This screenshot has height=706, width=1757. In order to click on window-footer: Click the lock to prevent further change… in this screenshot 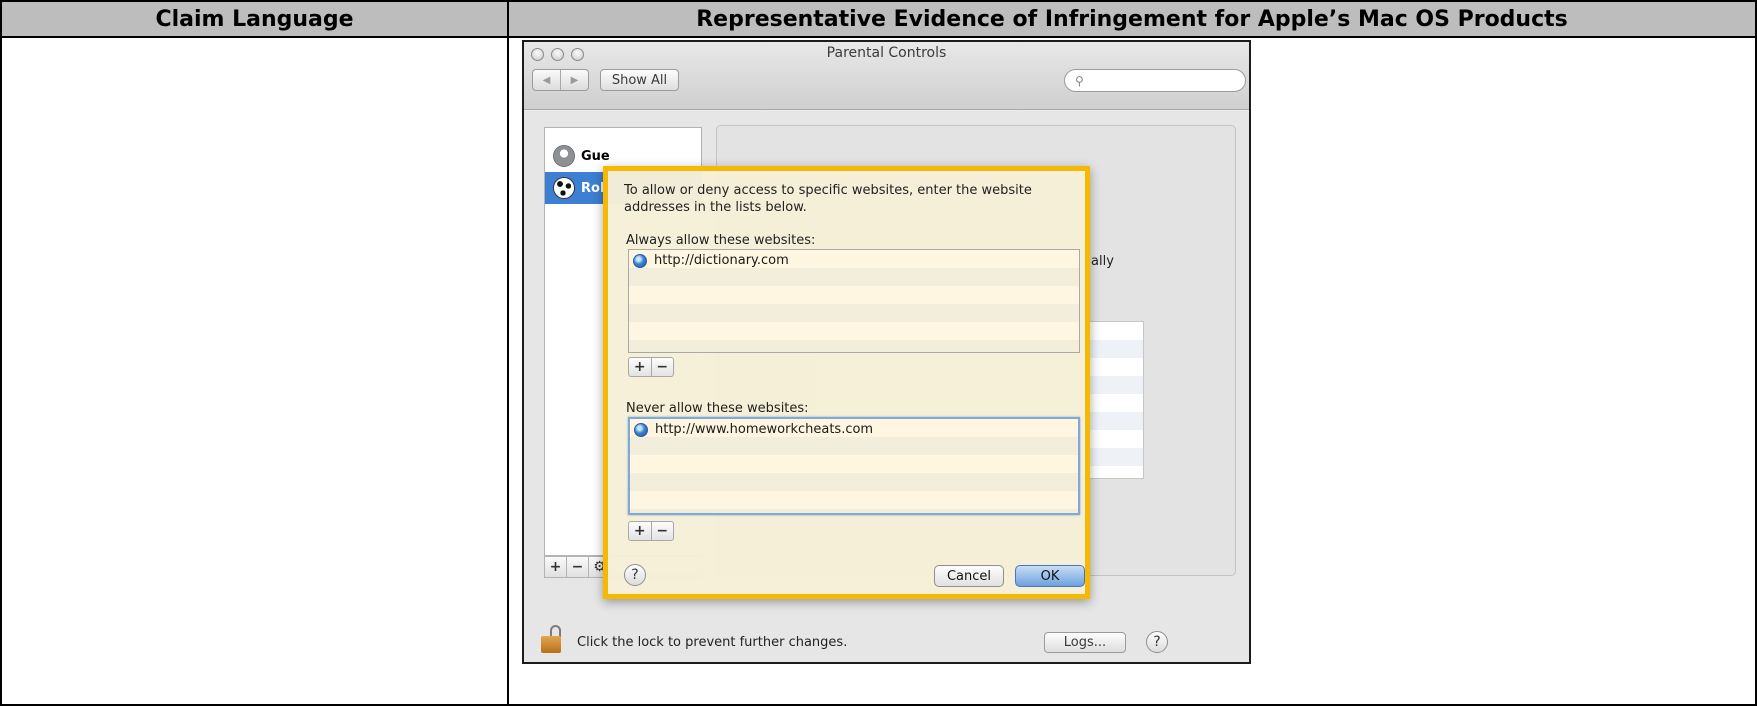, I will do `click(886, 636)`.